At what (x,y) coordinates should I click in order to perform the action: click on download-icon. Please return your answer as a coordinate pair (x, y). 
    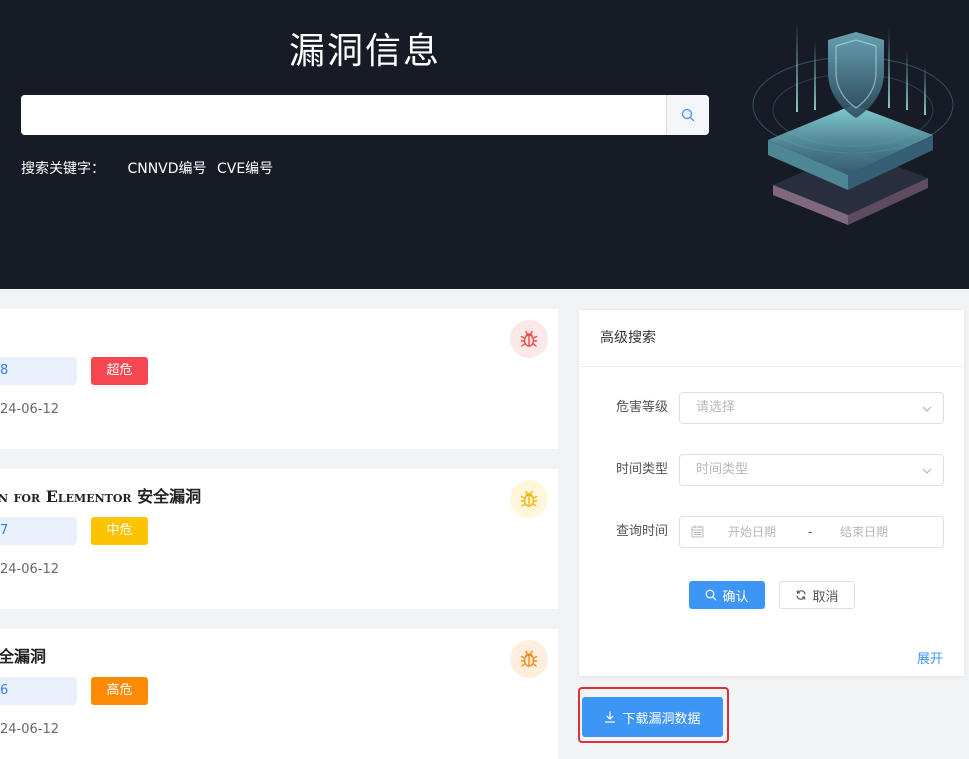
    Looking at the image, I should click on (610, 717).